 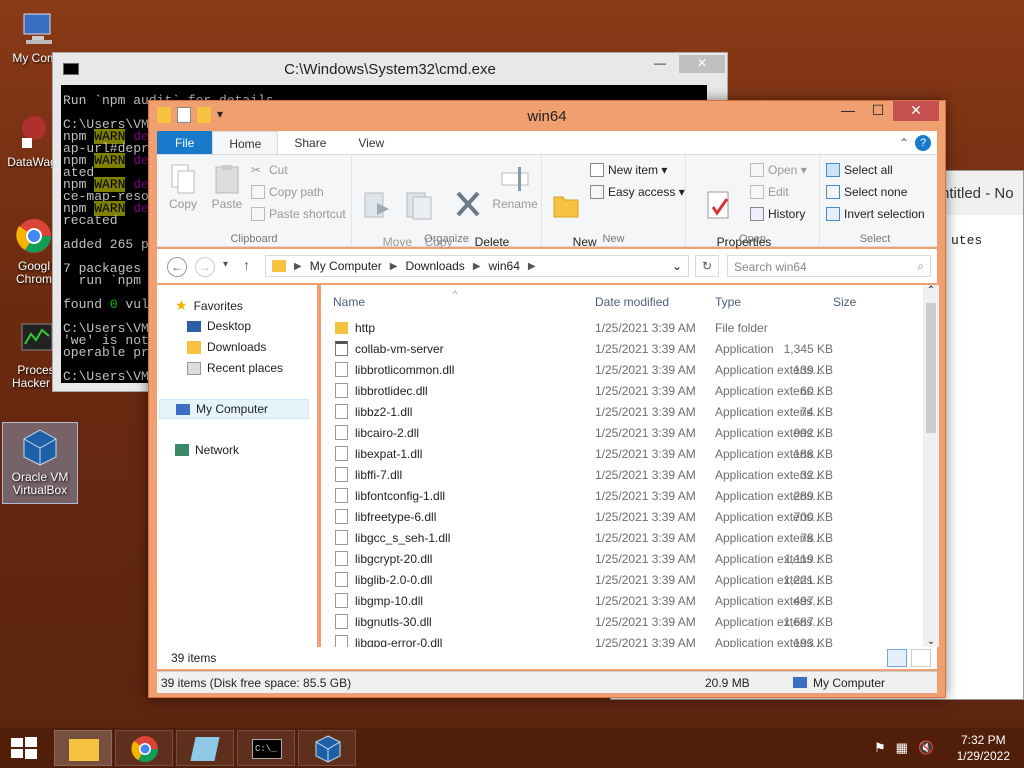 I want to click on copy-path-button: Copy path, so click(x=287, y=192).